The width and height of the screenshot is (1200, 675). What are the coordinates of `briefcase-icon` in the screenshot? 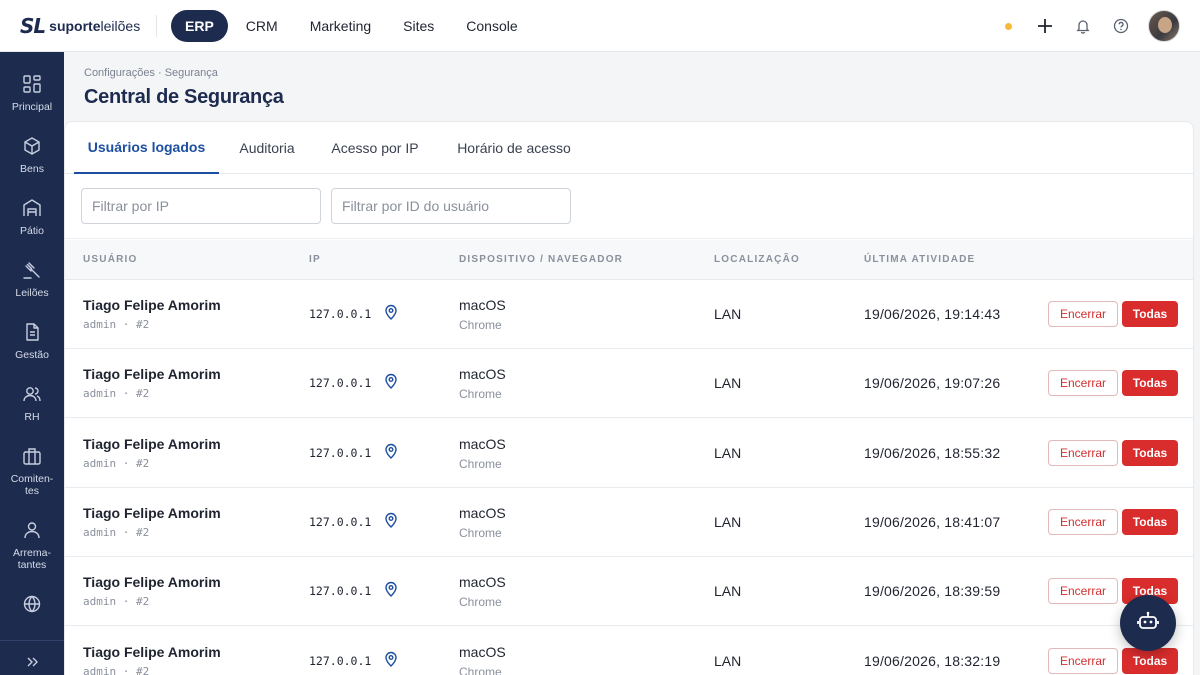 It's located at (32, 456).